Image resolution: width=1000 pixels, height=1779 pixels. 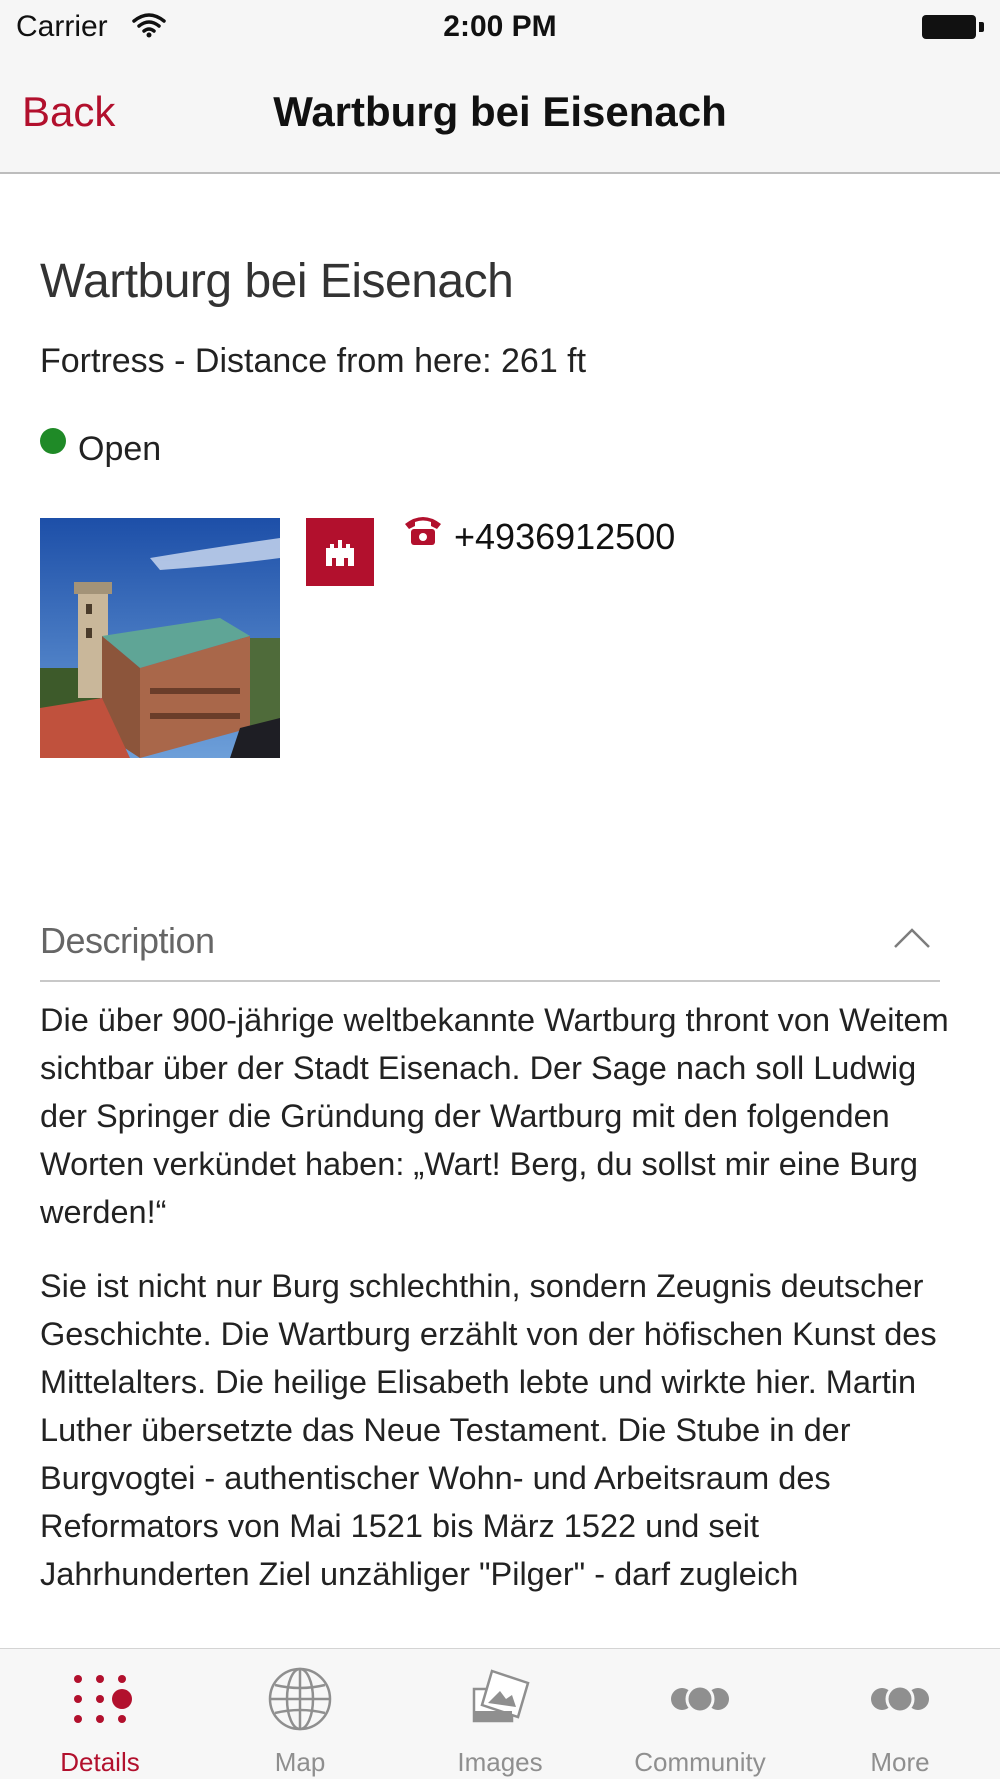 I want to click on tab-bar: Details Map Images Community More, so click(x=500, y=1713).